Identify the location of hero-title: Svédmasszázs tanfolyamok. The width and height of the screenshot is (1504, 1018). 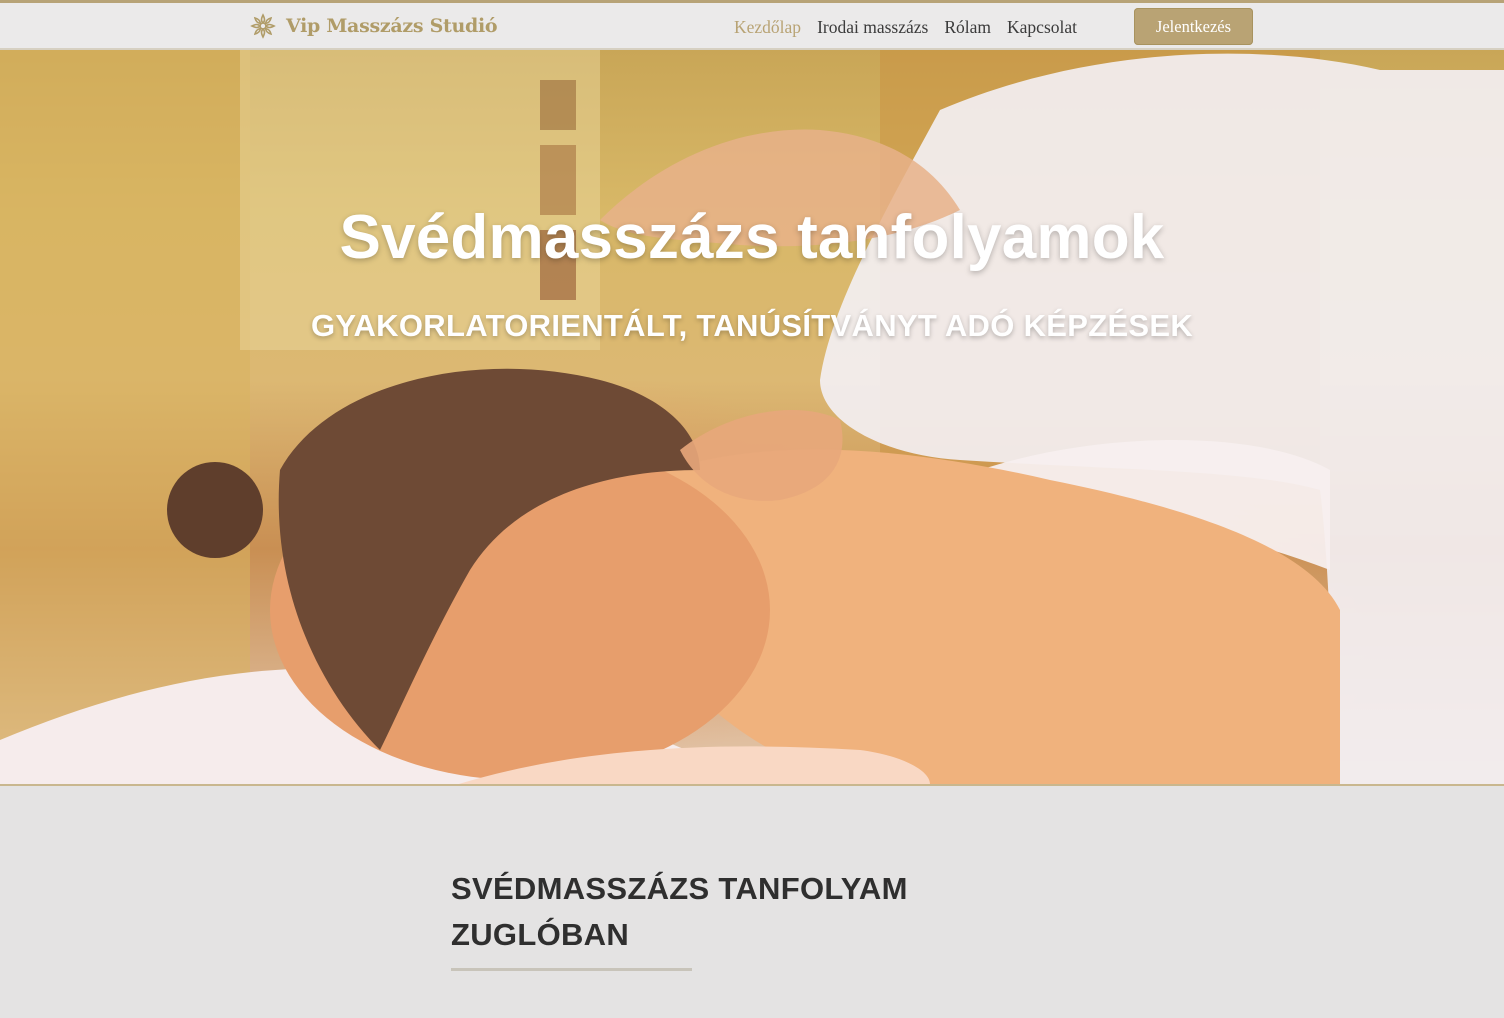
(752, 237).